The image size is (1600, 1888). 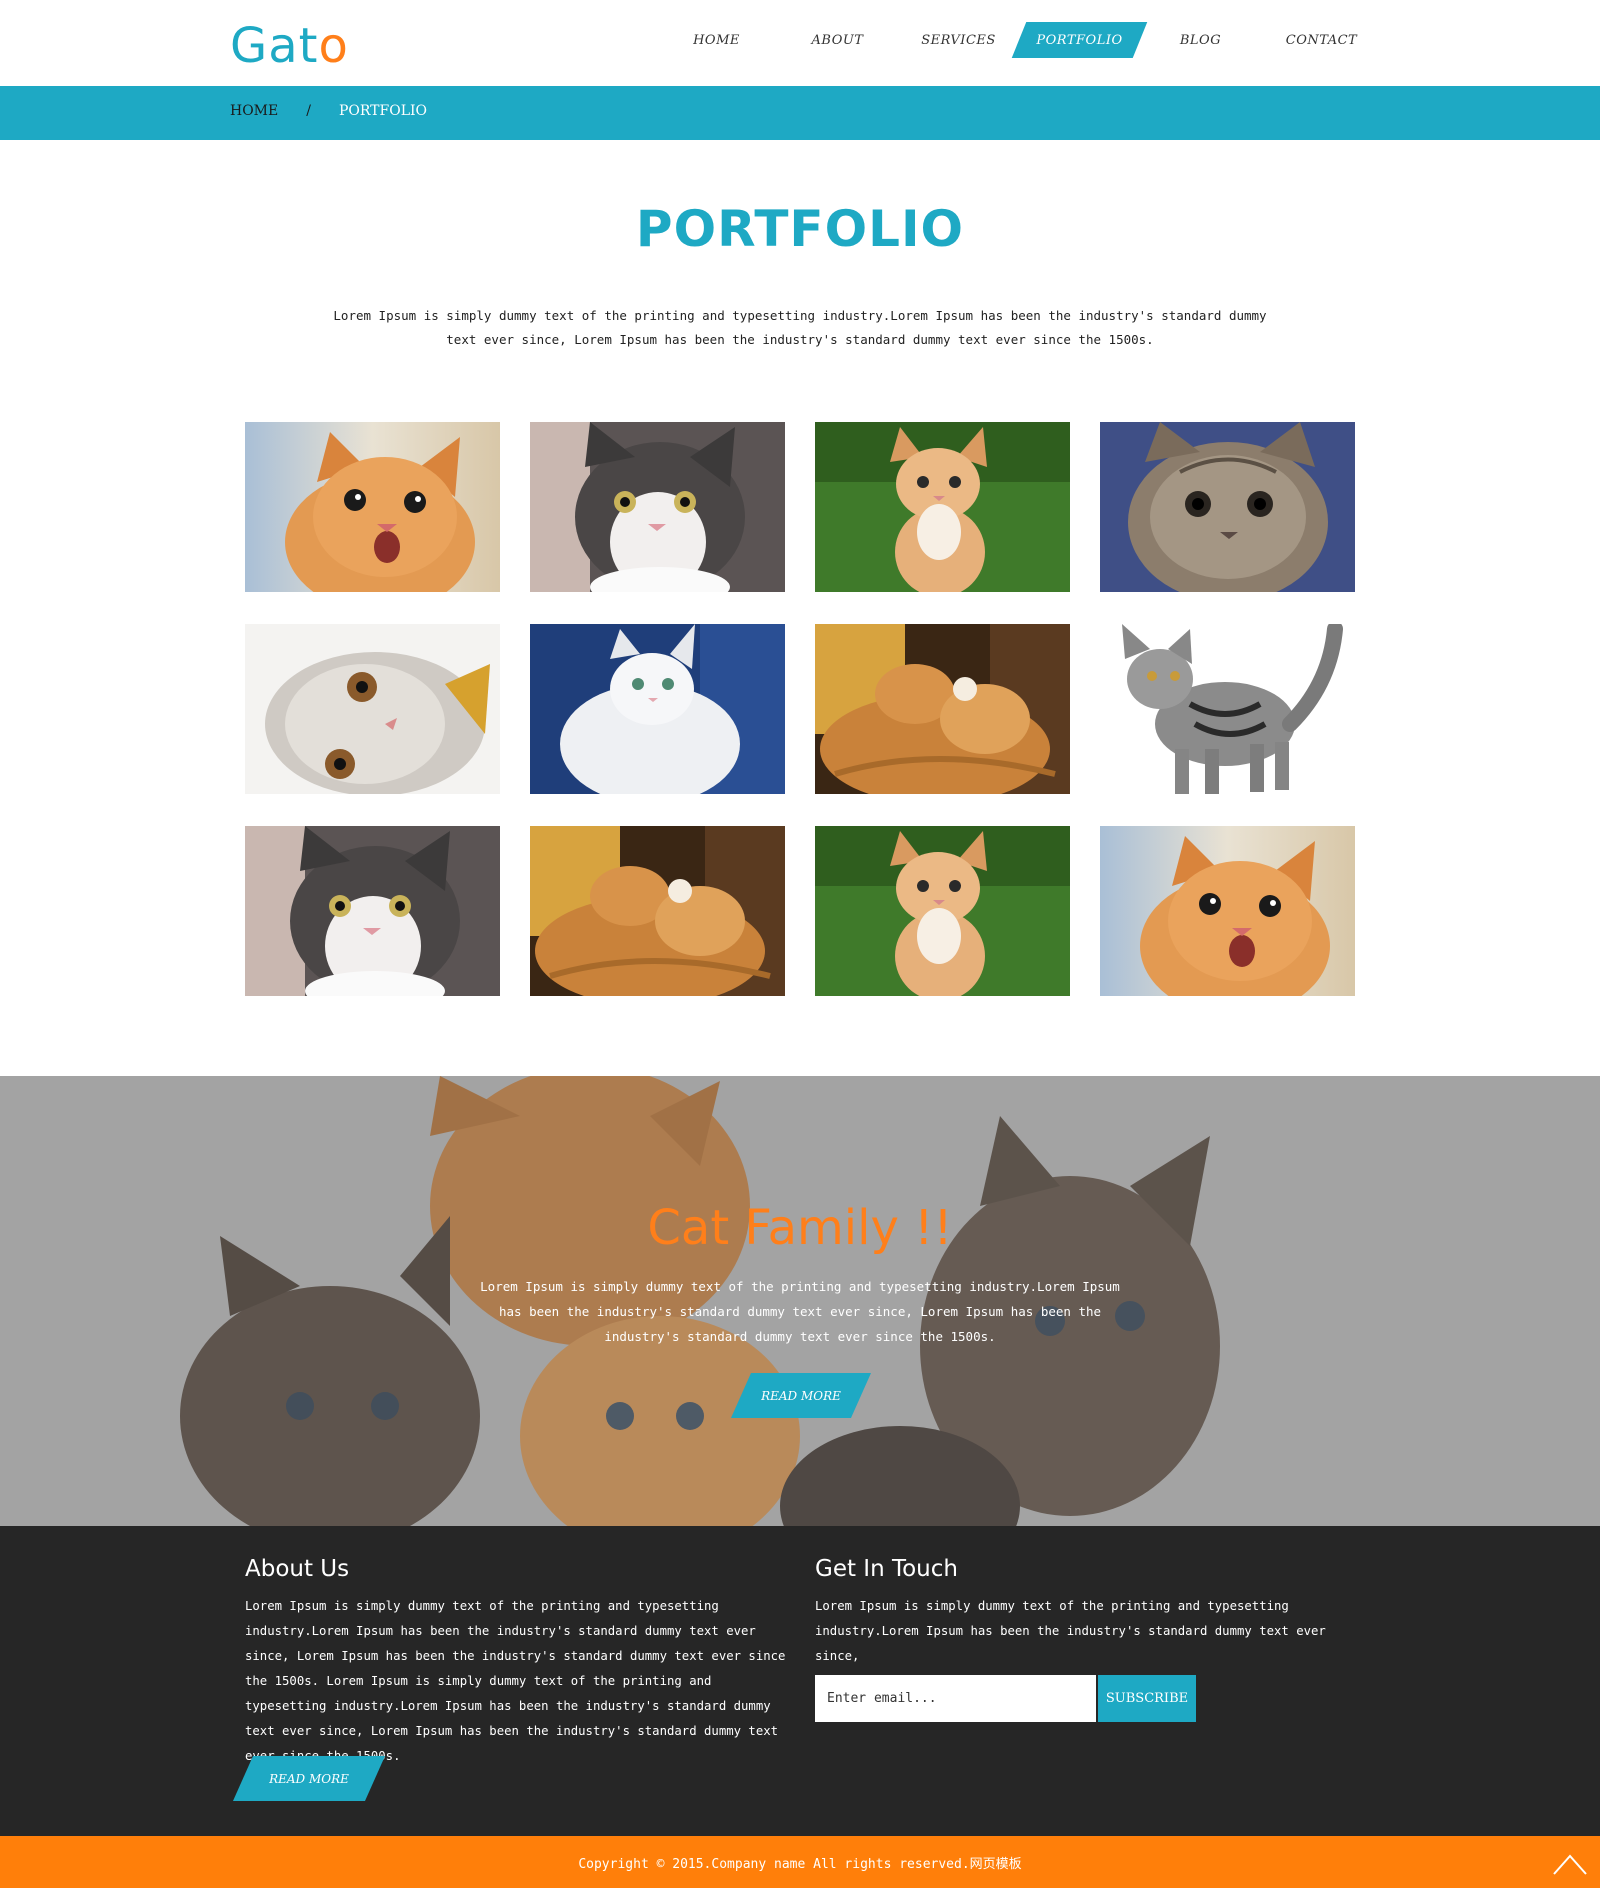 What do you see at coordinates (333, 46) in the screenshot?
I see `logo-text-accent: o` at bounding box center [333, 46].